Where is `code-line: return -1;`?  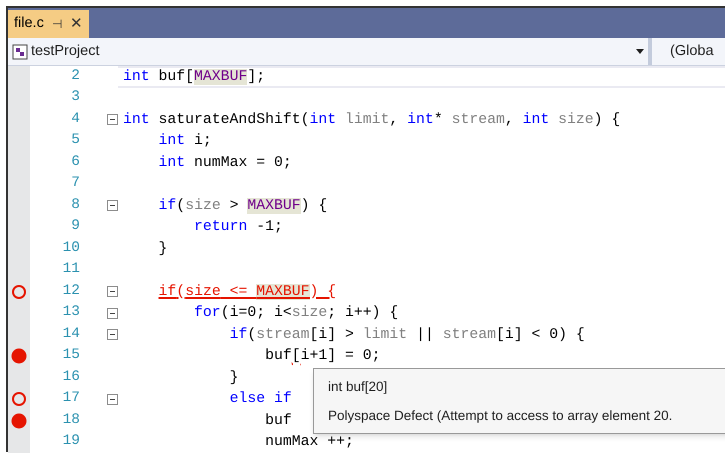 code-line: return -1; is located at coordinates (238, 227).